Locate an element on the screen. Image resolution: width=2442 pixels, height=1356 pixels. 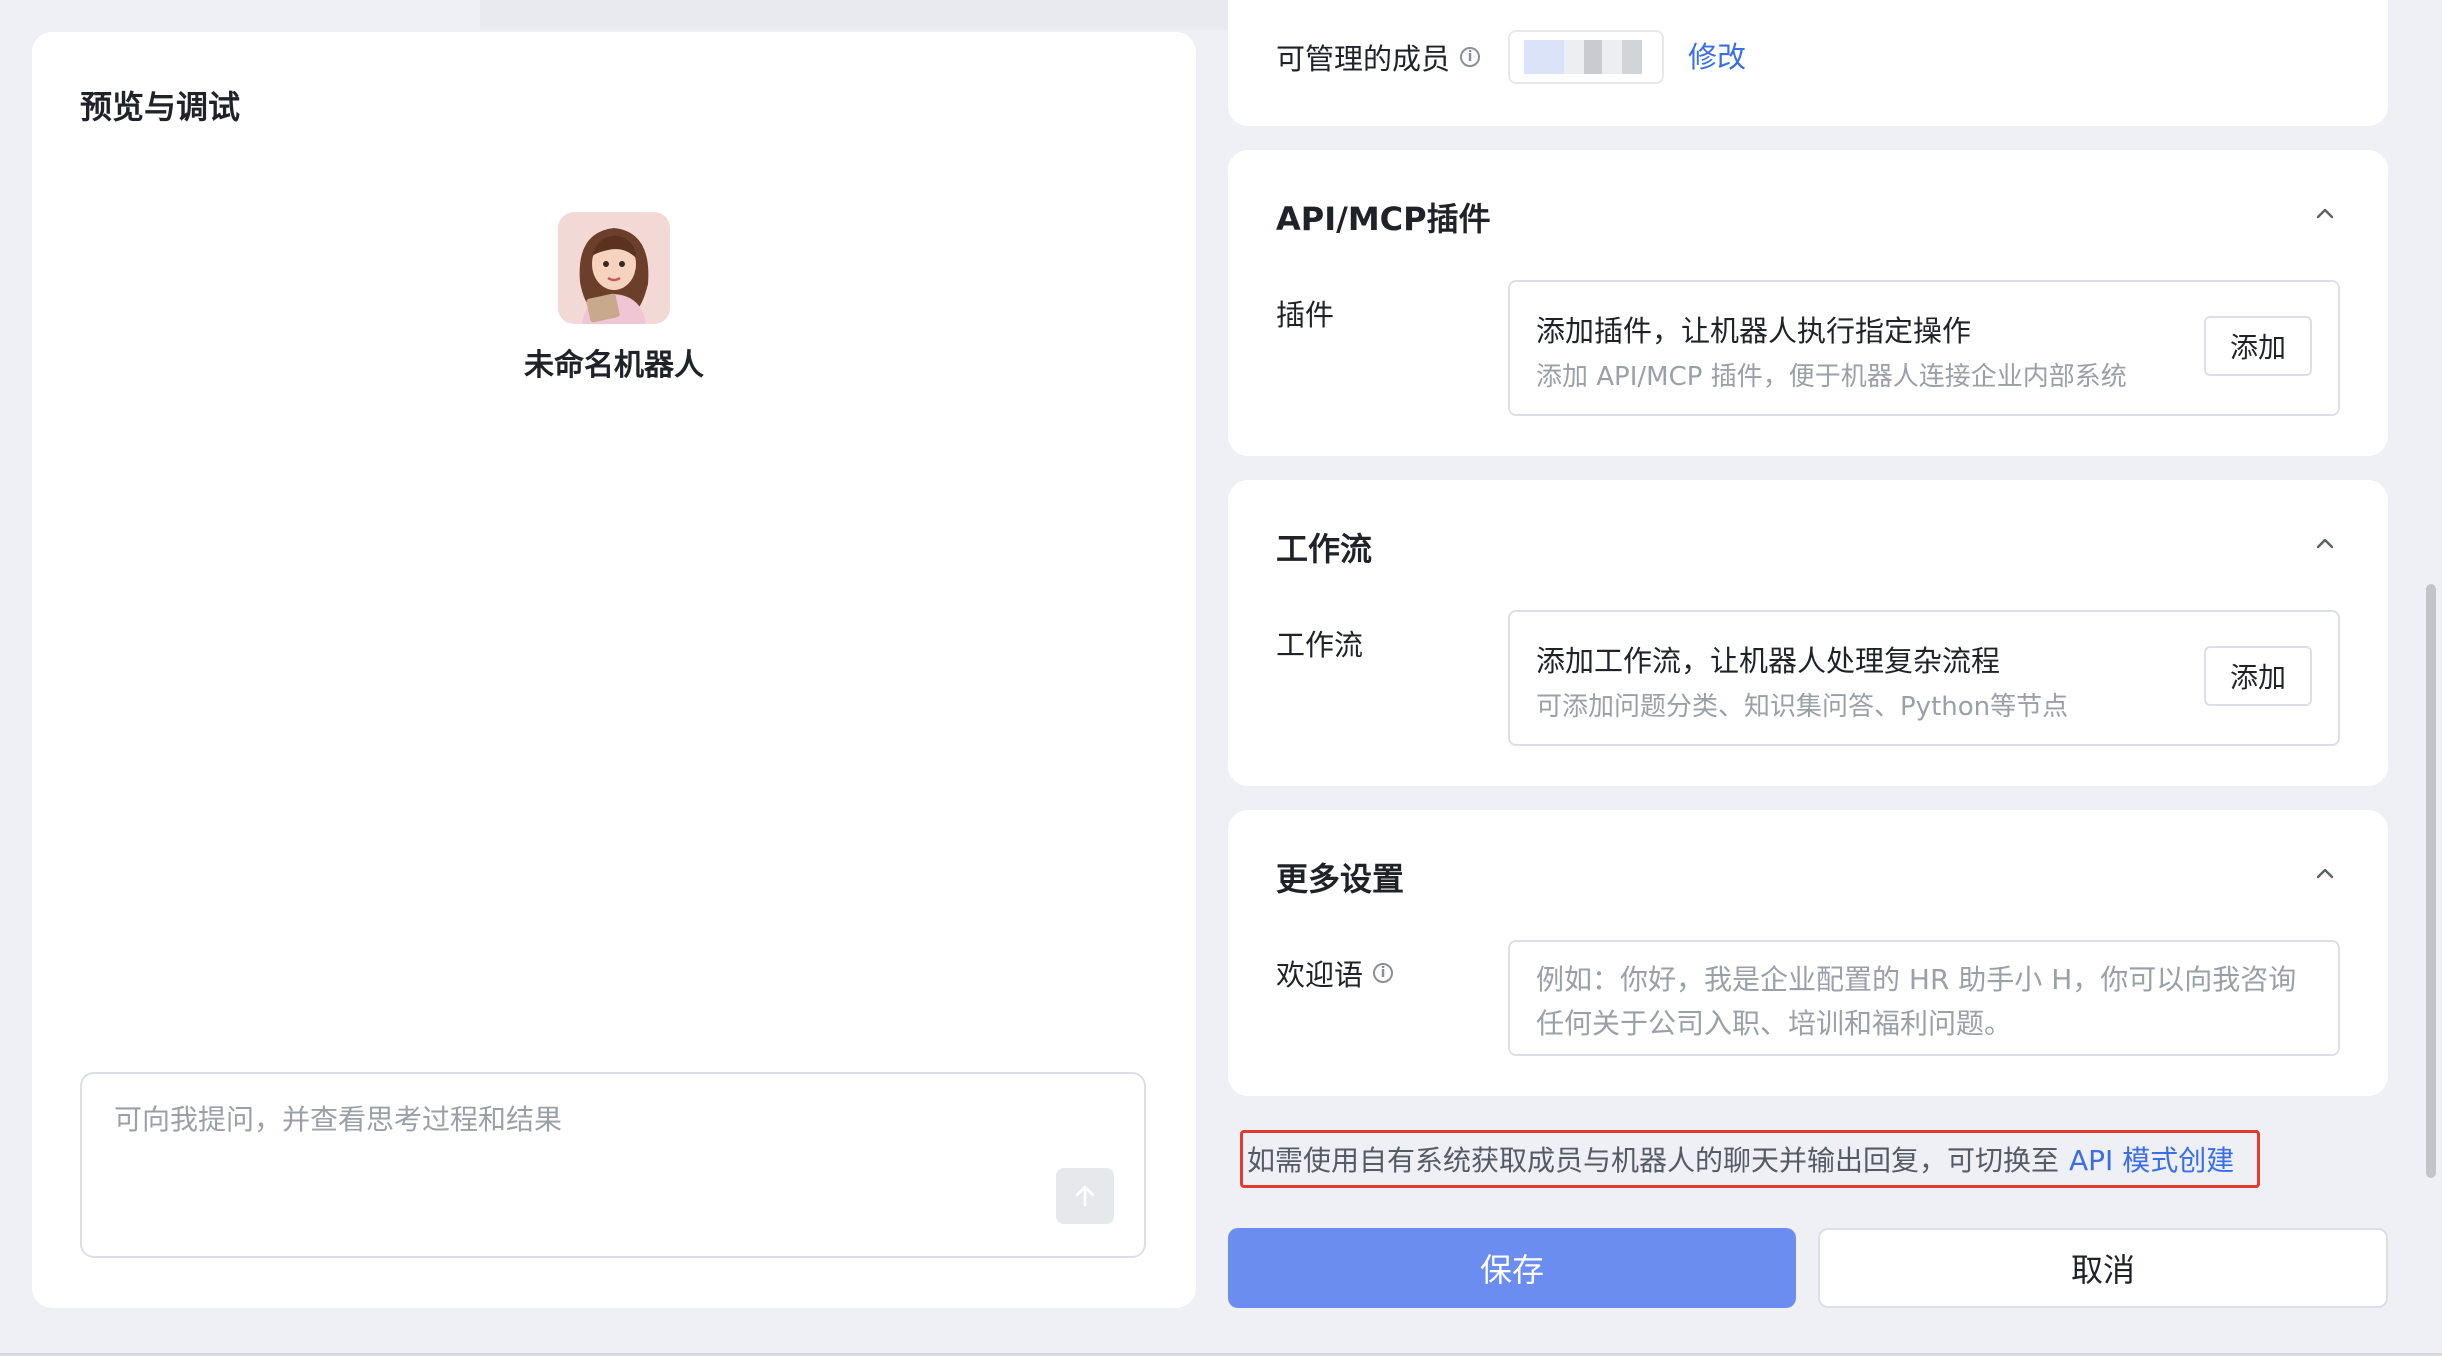
save-button: 保存 is located at coordinates (1512, 1268).